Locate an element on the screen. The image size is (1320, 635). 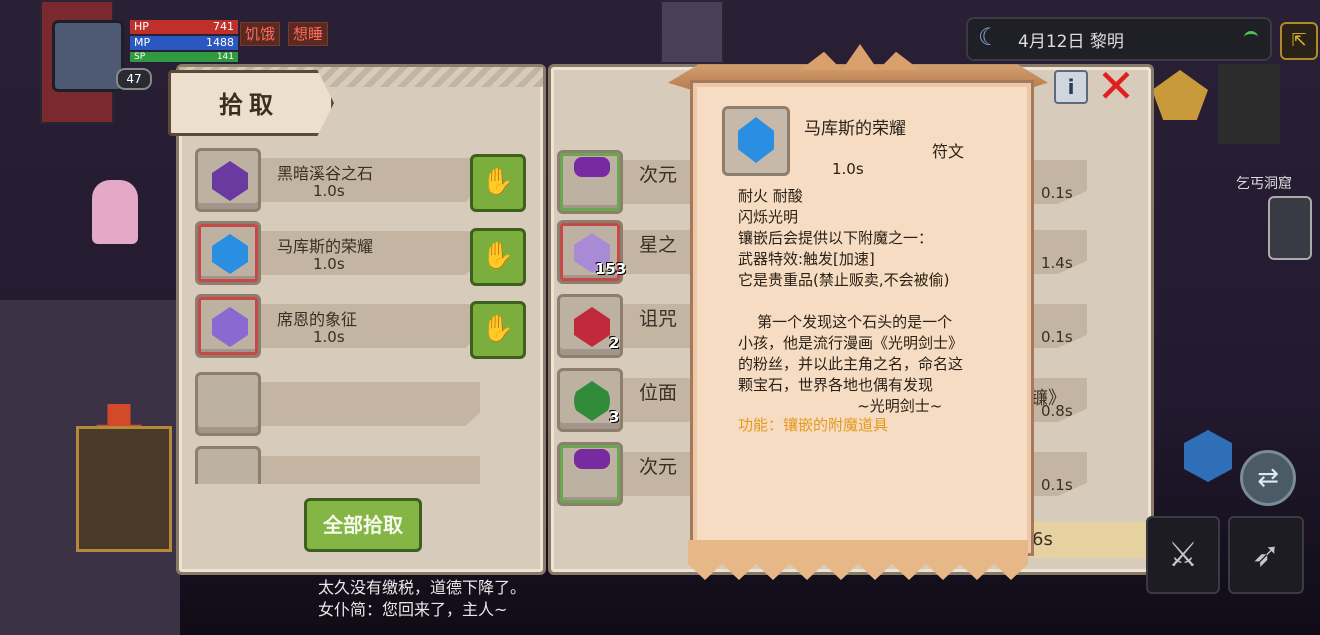
tooltip-line: 它是贵重品(禁止贩卖,不会被偷) is located at coordinates (844, 280).